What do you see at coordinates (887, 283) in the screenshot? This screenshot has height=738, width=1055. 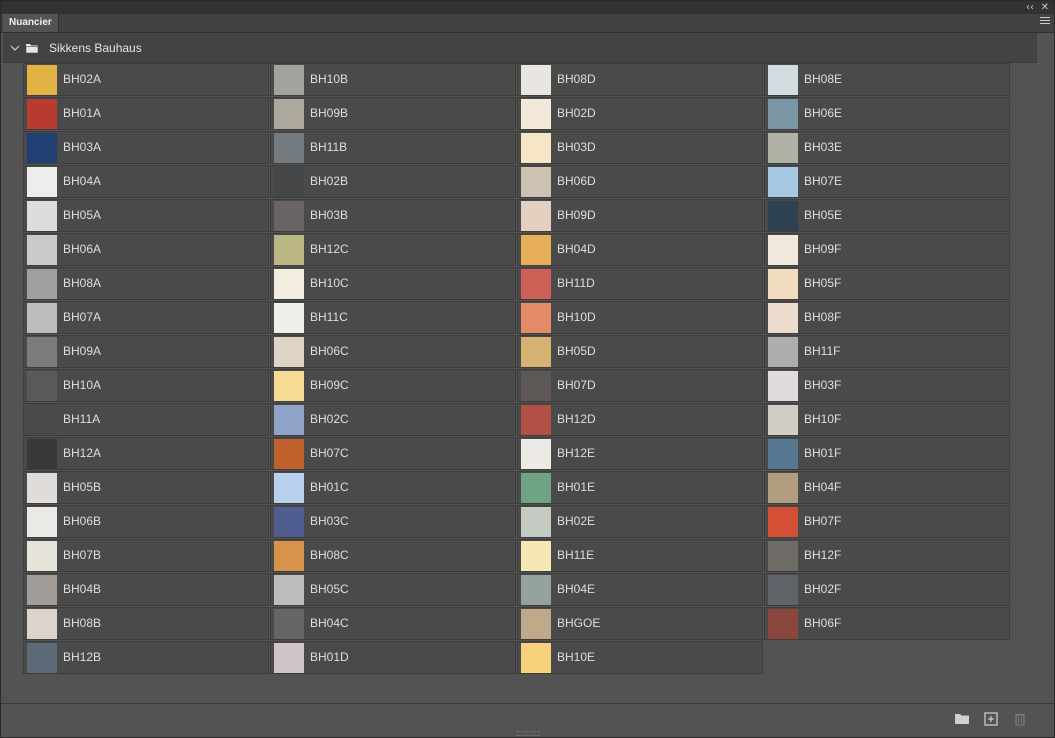 I see `swatch-item: BH05F` at bounding box center [887, 283].